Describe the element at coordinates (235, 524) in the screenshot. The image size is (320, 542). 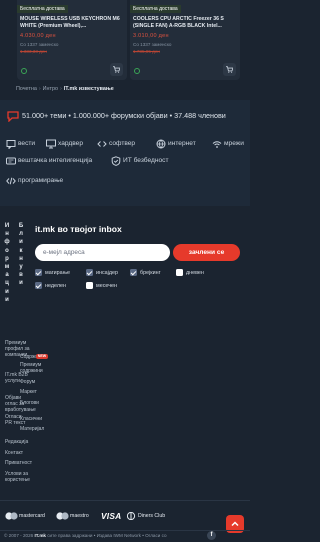
I see `chevron-up-icon` at that location.